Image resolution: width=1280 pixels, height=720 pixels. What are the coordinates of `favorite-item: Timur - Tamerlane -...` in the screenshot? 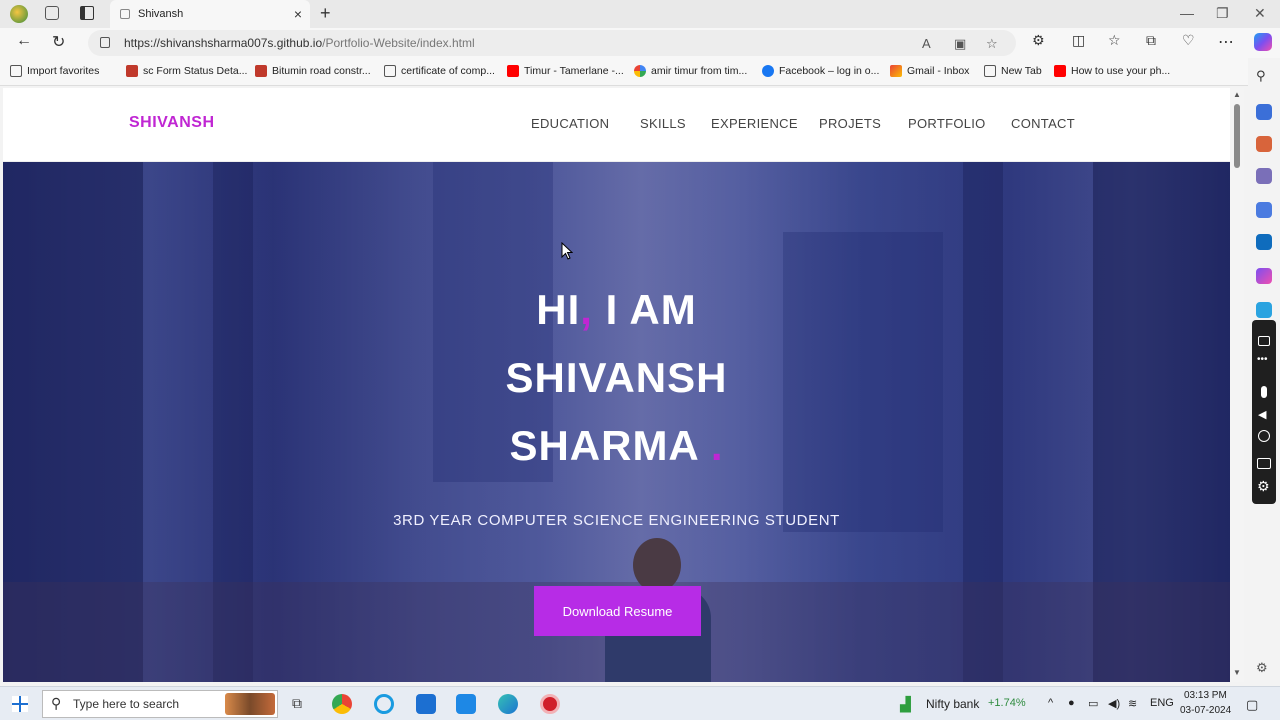 It's located at (565, 71).